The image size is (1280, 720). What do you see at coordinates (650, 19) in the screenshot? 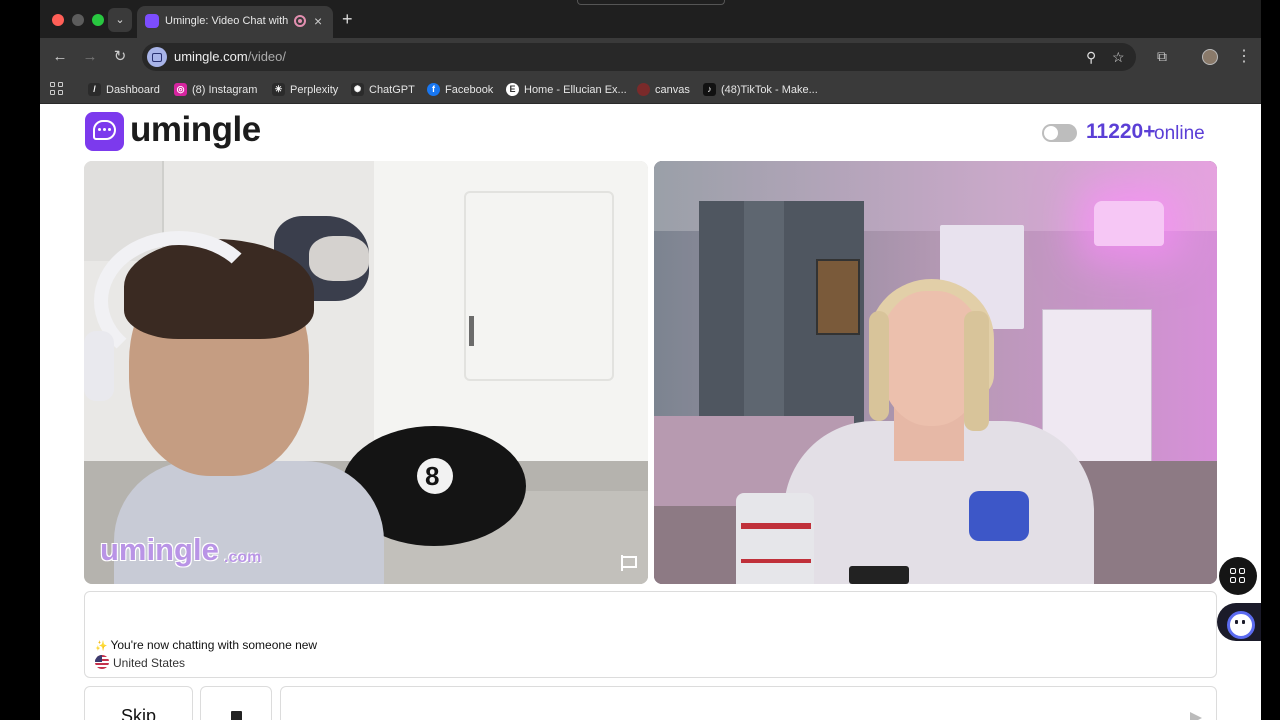
I see `tab-bar: ⌄ Umingle: Video Chat with × +` at bounding box center [650, 19].